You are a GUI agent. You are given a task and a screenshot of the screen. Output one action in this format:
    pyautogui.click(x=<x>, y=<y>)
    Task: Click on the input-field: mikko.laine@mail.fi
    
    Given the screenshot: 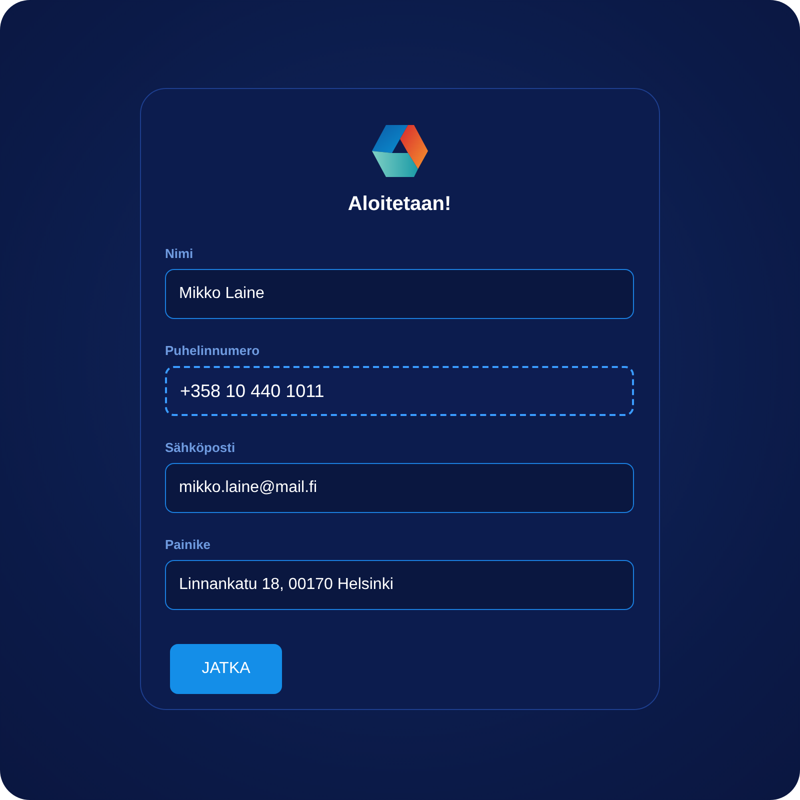 What is the action you would take?
    pyautogui.click(x=399, y=488)
    